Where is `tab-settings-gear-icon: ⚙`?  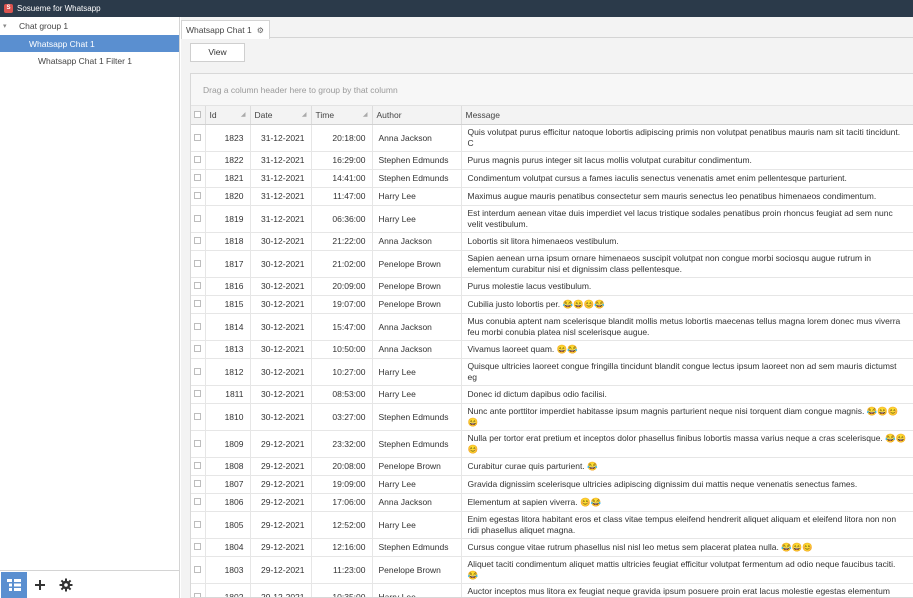 tab-settings-gear-icon: ⚙ is located at coordinates (260, 30).